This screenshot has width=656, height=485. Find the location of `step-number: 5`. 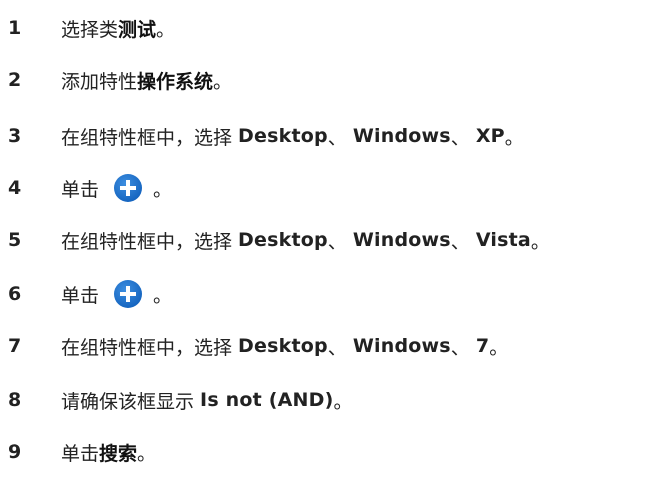

step-number: 5 is located at coordinates (15, 240).